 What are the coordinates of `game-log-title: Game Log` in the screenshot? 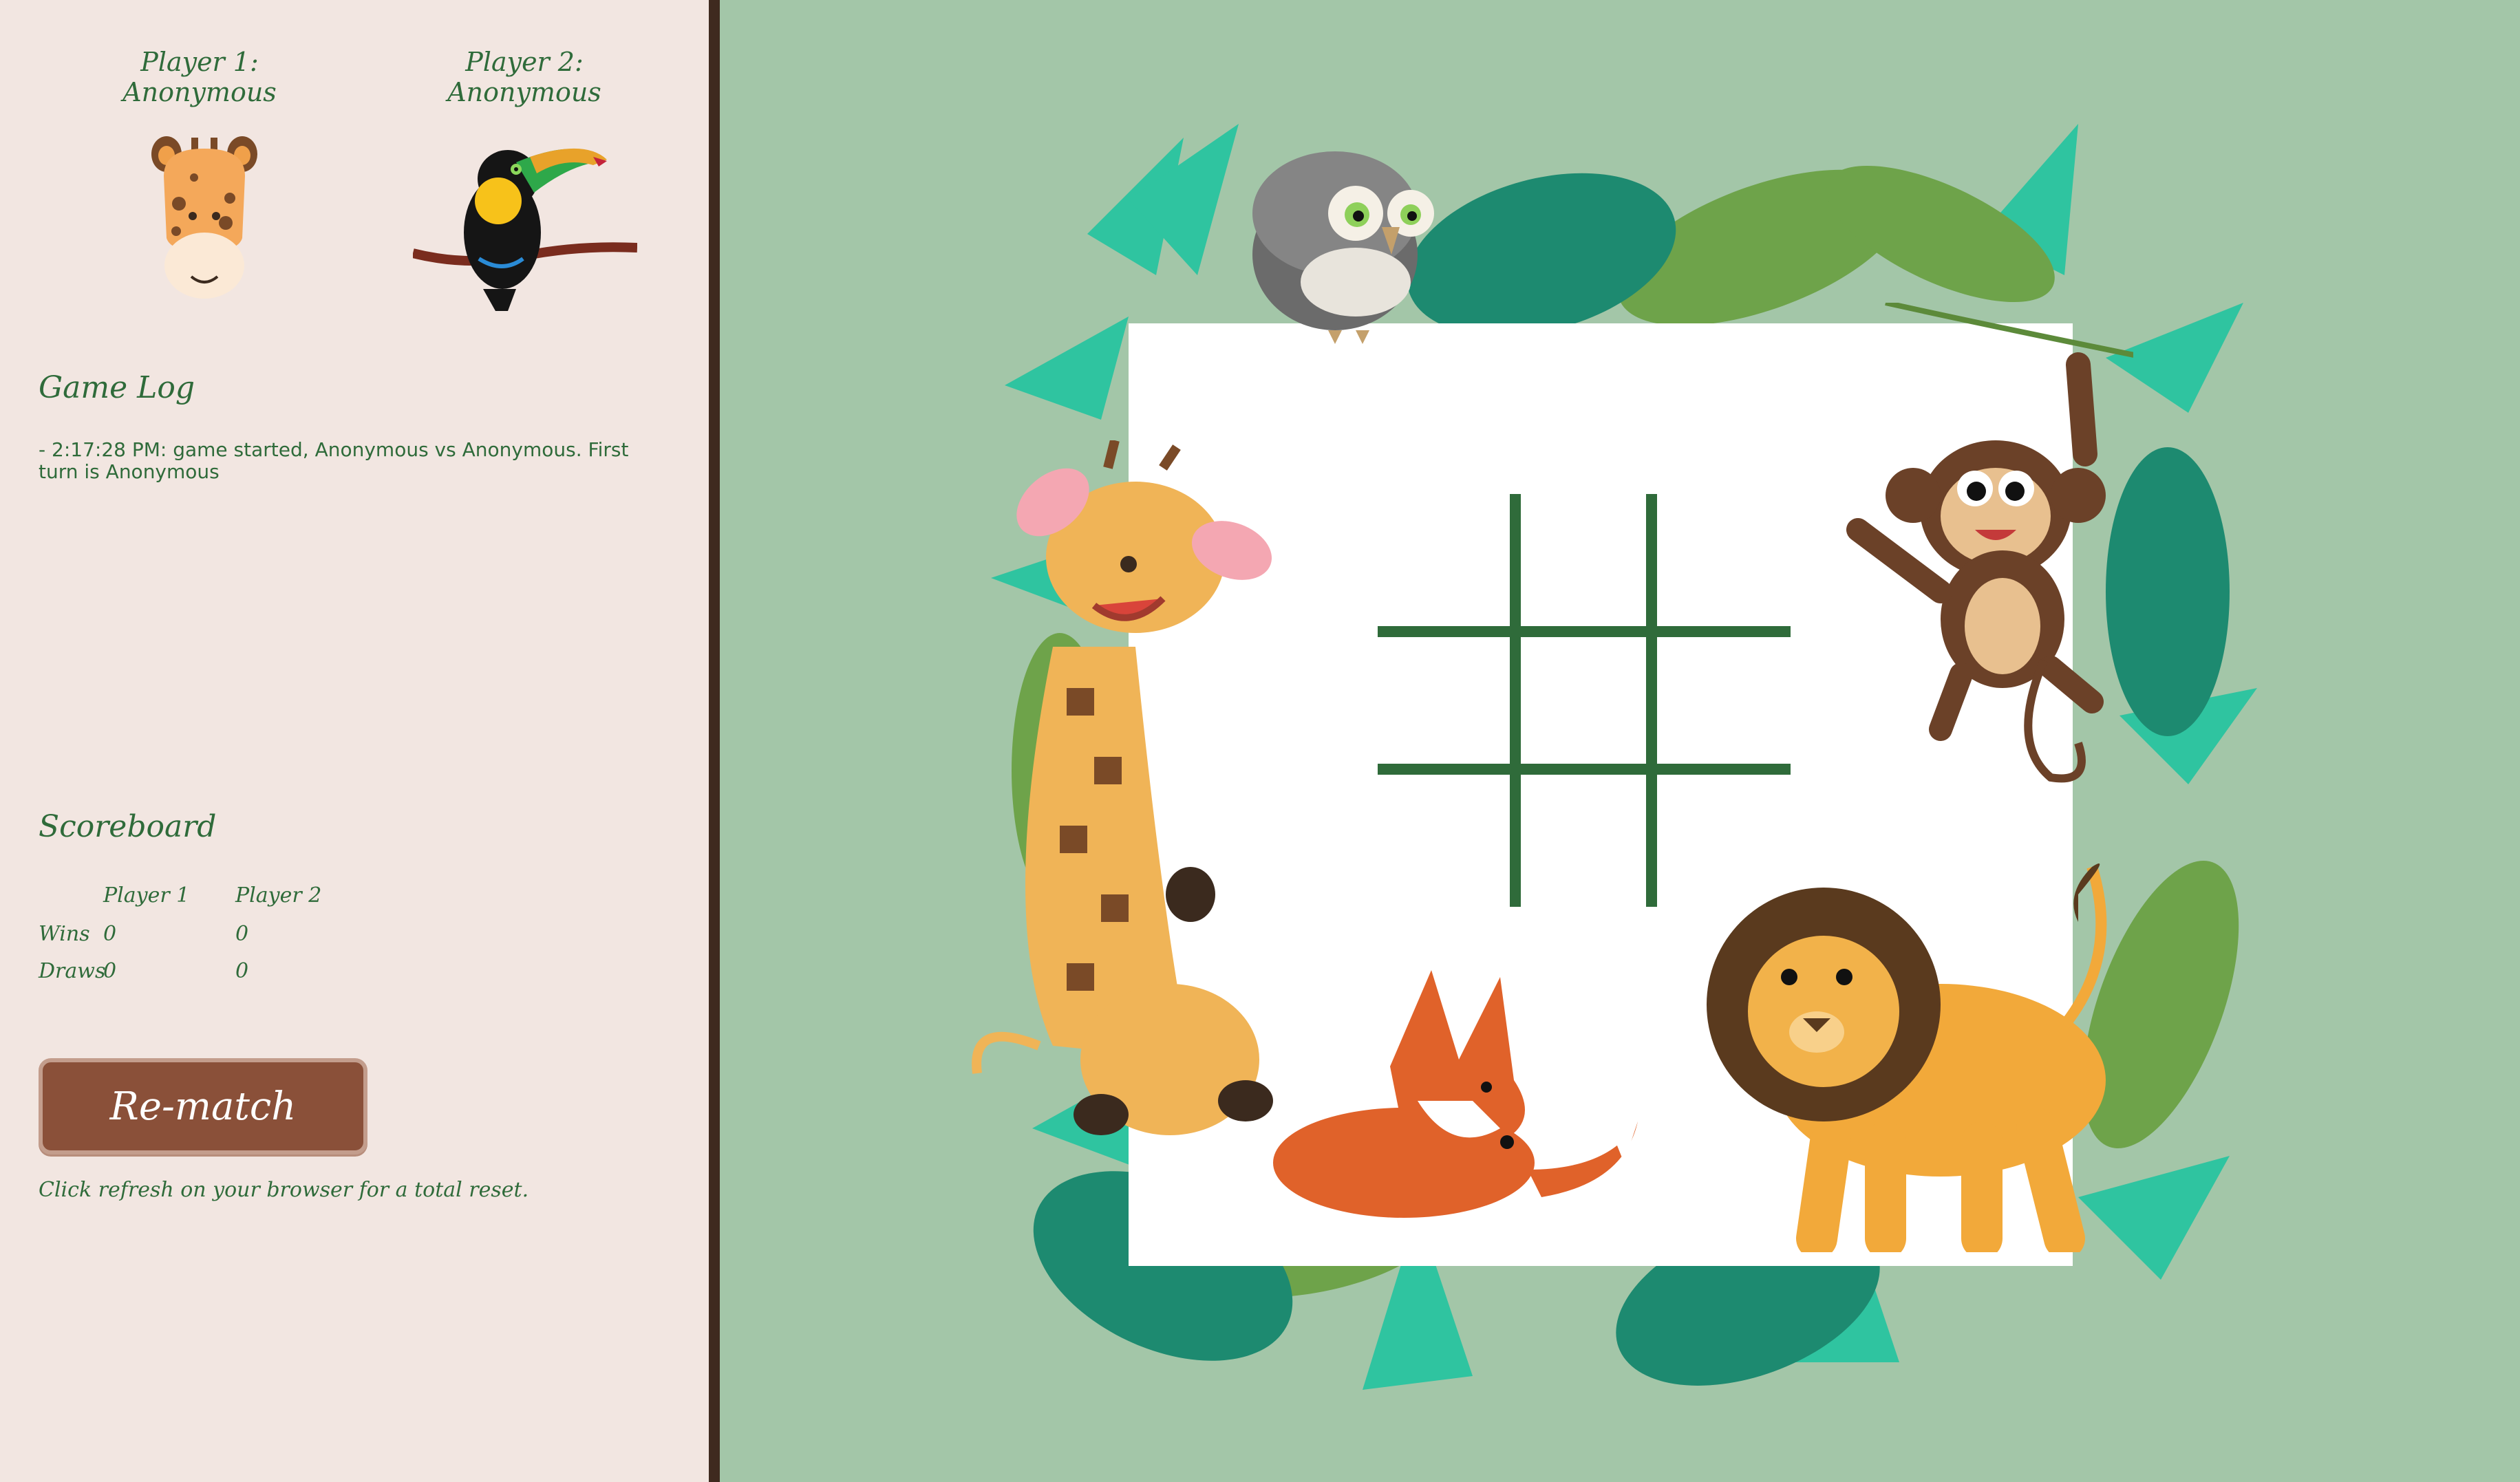 It's located at (117, 388).